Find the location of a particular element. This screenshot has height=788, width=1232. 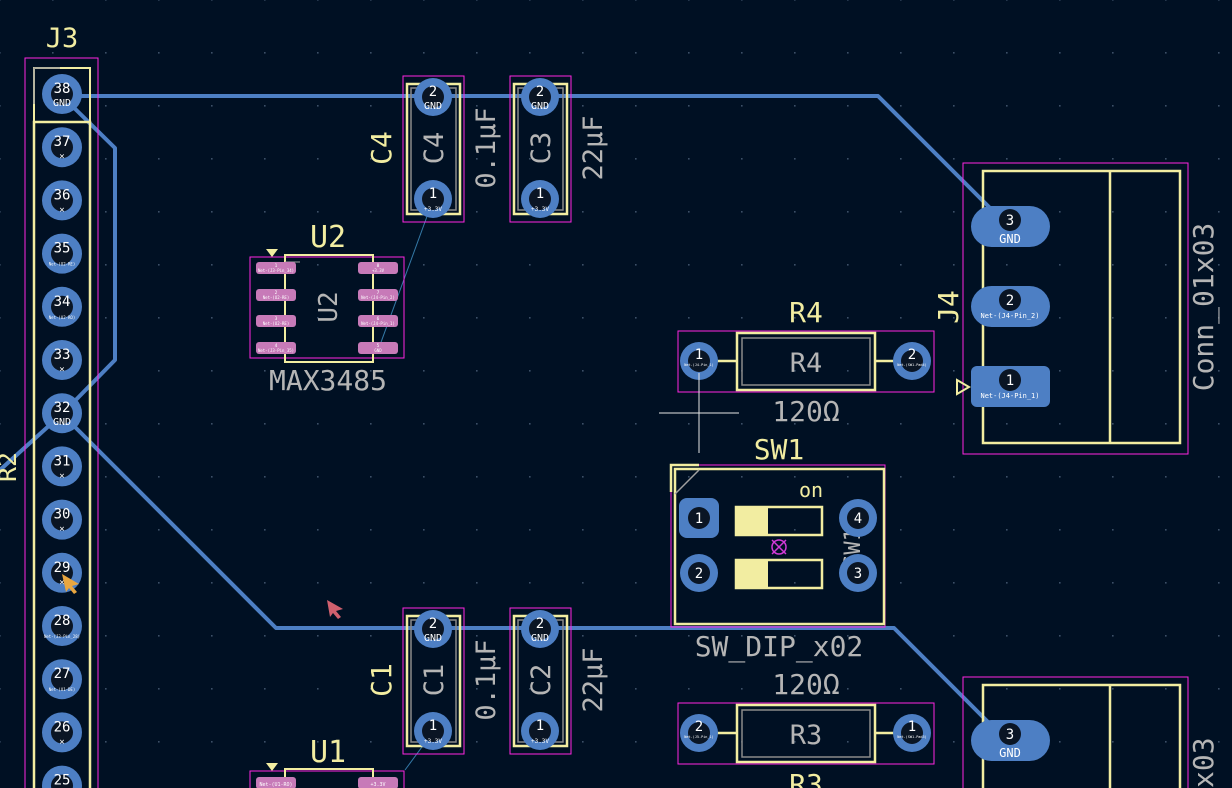

j3-pin-34-num: 34 is located at coordinates (62, 302).